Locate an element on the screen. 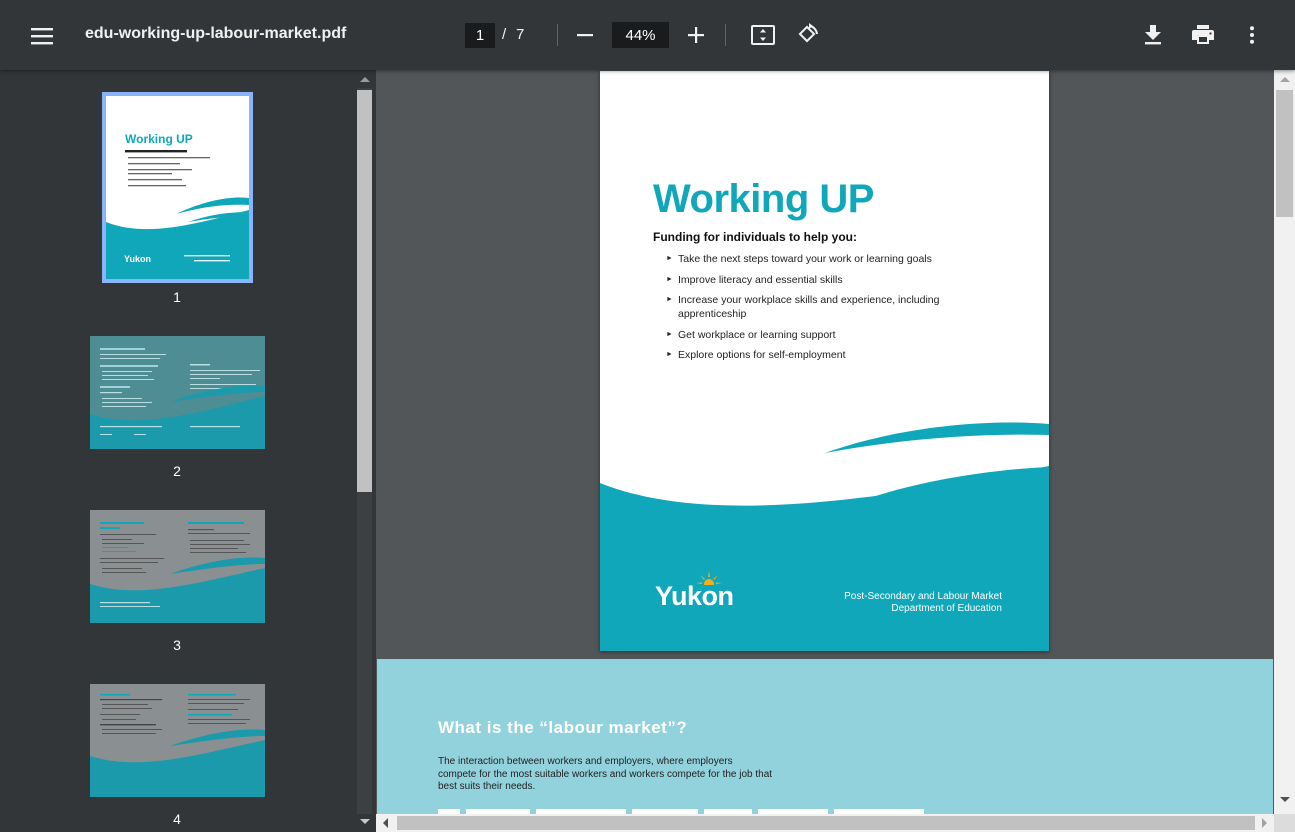 The width and height of the screenshot is (1295, 832). vertical-scroll-thumb is located at coordinates (1284, 153).